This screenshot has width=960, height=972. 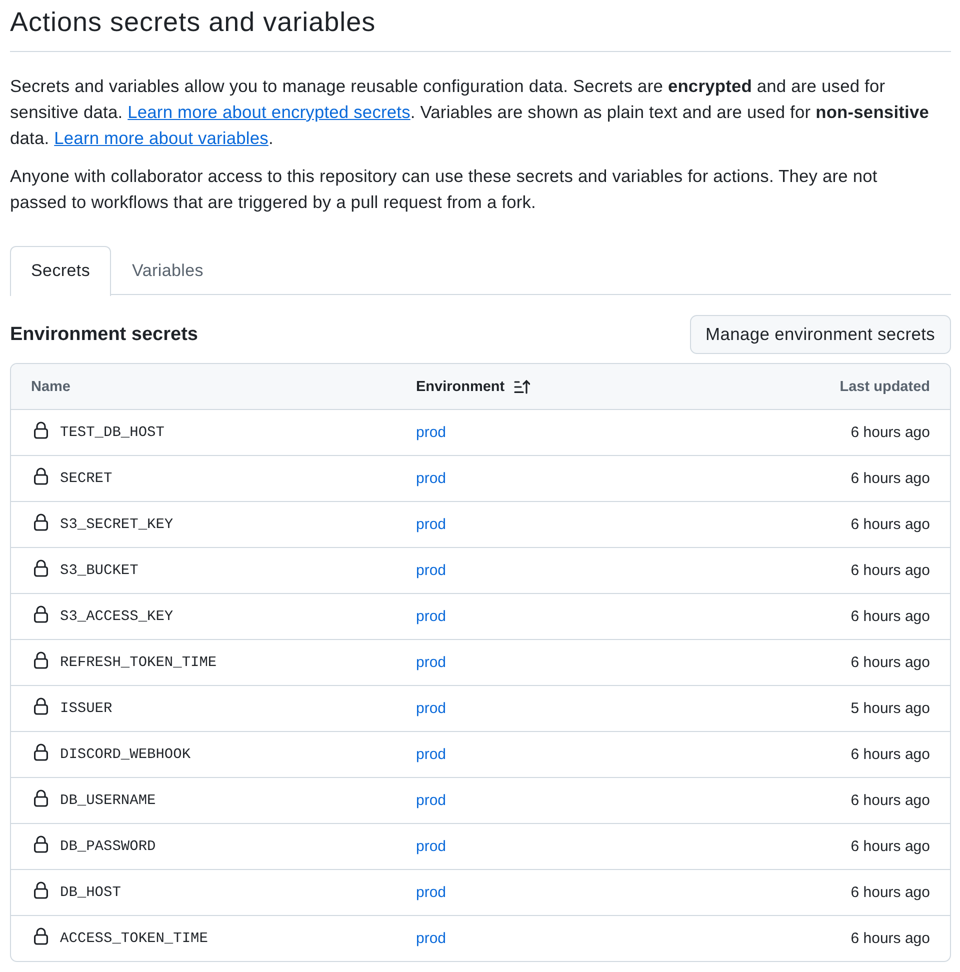 What do you see at coordinates (50, 386) in the screenshot?
I see `column-header: Name` at bounding box center [50, 386].